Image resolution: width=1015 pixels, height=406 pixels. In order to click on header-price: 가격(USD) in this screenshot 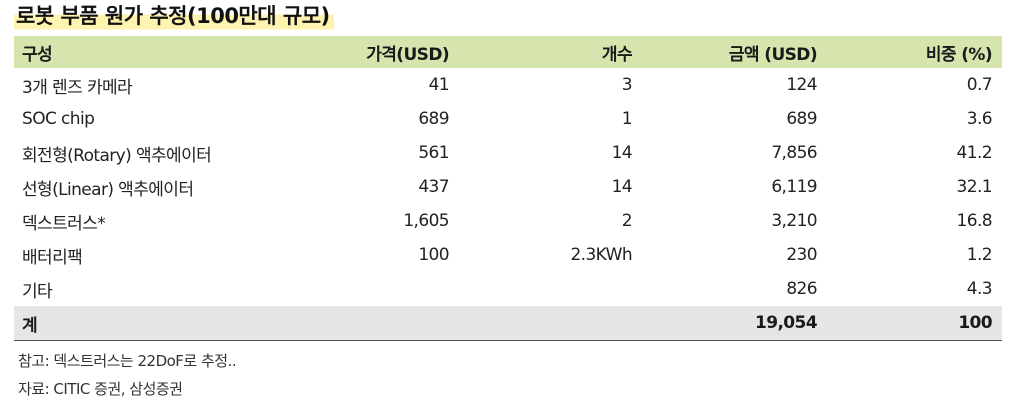, I will do `click(407, 54)`.